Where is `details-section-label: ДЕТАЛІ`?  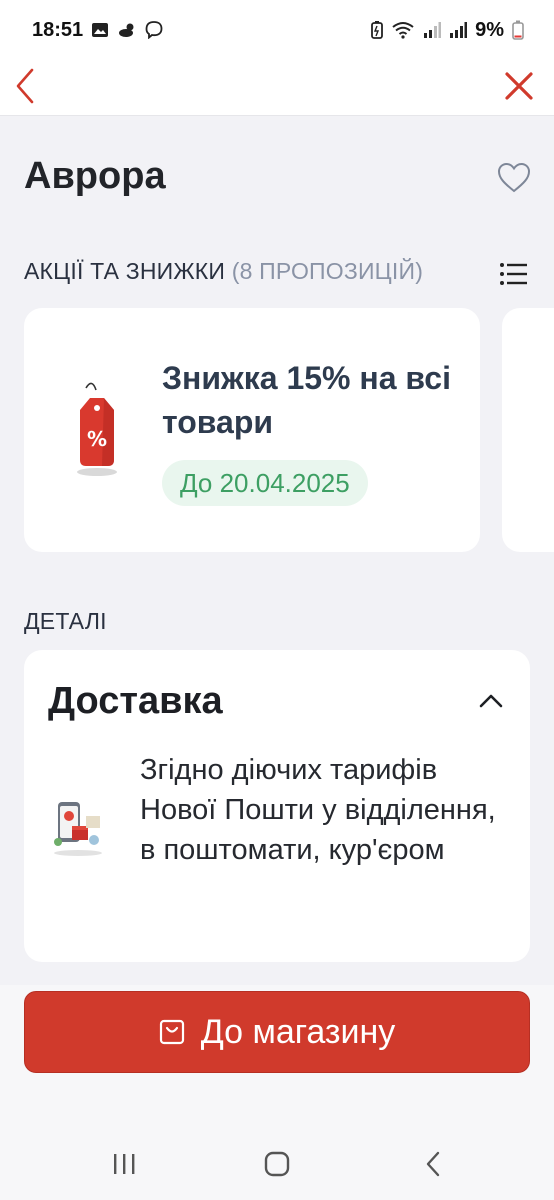 details-section-label: ДЕТАЛІ is located at coordinates (65, 621).